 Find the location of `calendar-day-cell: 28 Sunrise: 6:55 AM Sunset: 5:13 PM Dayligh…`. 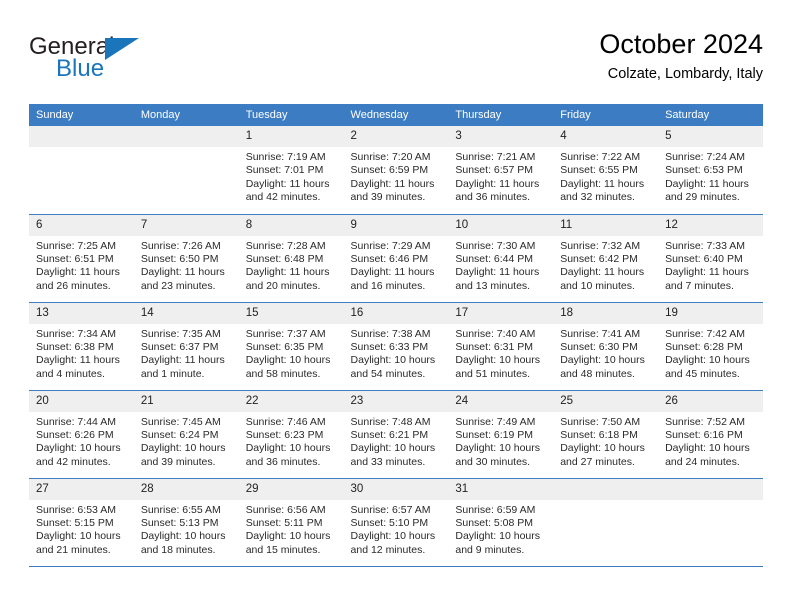

calendar-day-cell: 28 Sunrise: 6:55 AM Sunset: 5:13 PM Dayligh… is located at coordinates (186, 522).